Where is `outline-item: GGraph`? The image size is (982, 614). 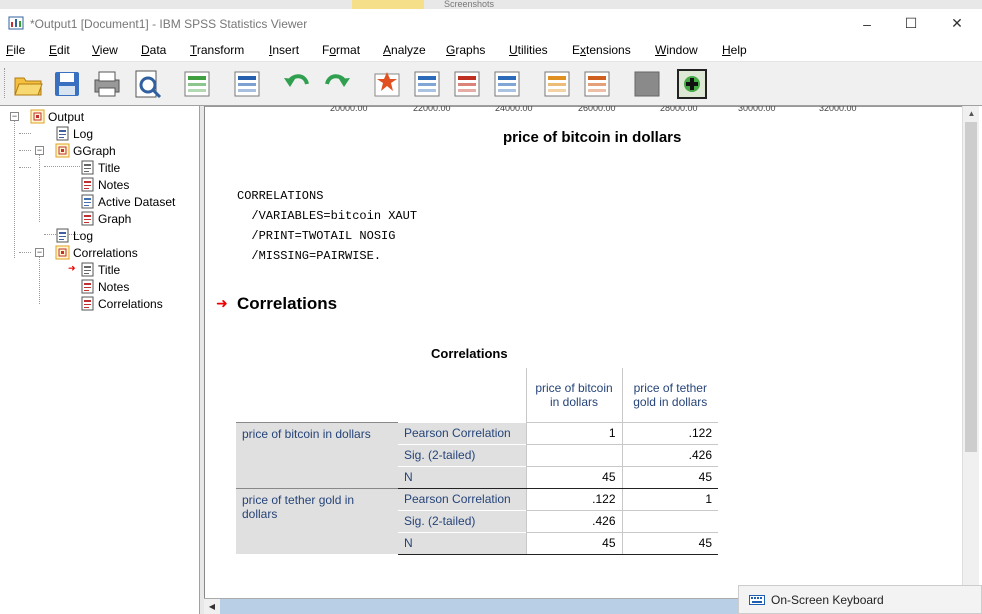 outline-item: GGraph is located at coordinates (85, 150).